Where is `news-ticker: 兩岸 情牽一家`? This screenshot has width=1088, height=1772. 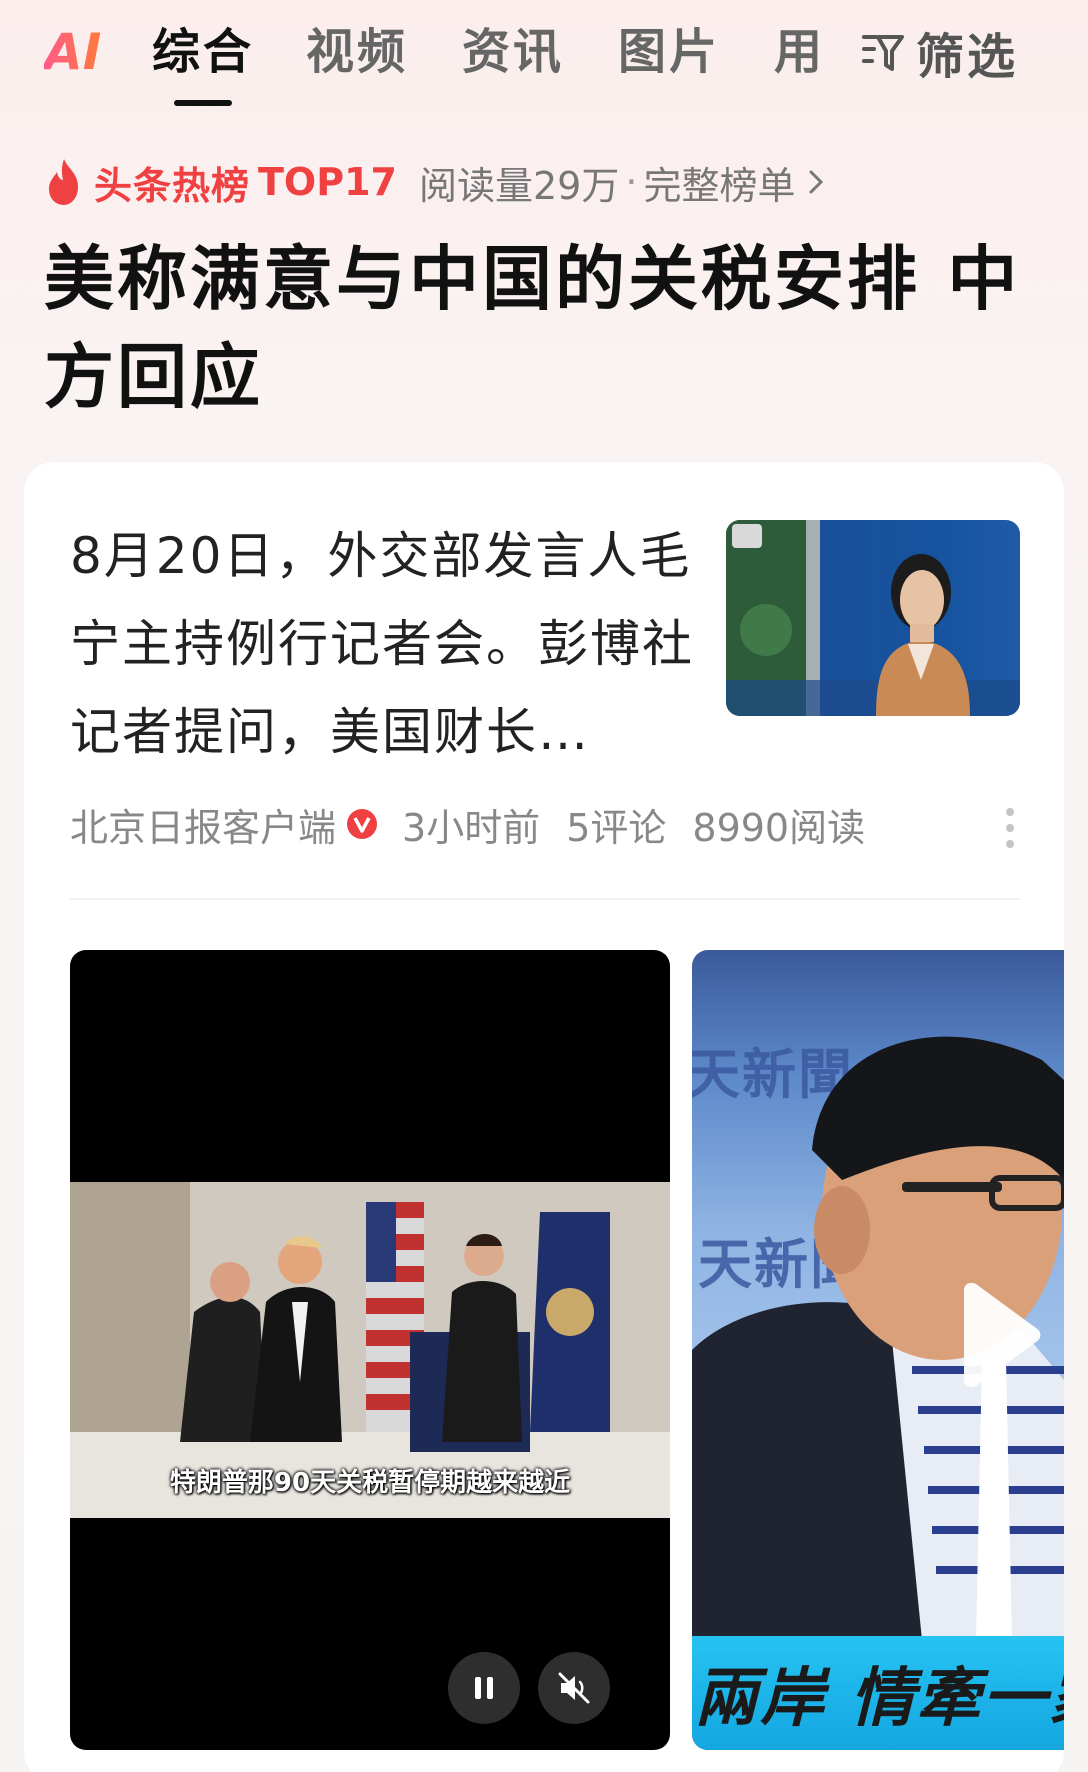
news-ticker: 兩岸 情牽一家 is located at coordinates (878, 1693).